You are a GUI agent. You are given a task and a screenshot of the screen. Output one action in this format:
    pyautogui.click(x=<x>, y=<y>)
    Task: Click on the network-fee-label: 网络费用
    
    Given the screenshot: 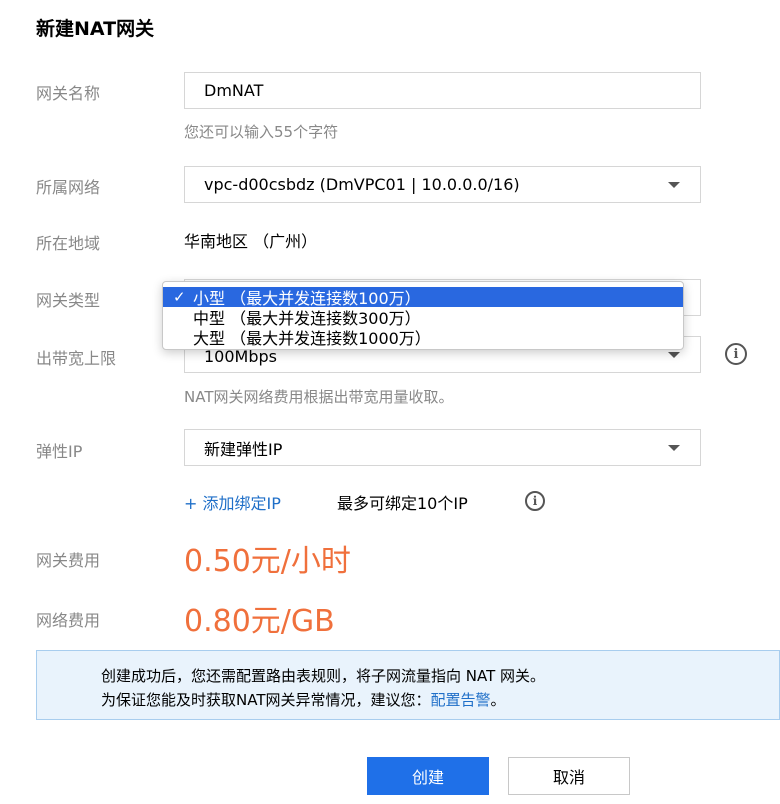 What is the action you would take?
    pyautogui.click(x=68, y=620)
    